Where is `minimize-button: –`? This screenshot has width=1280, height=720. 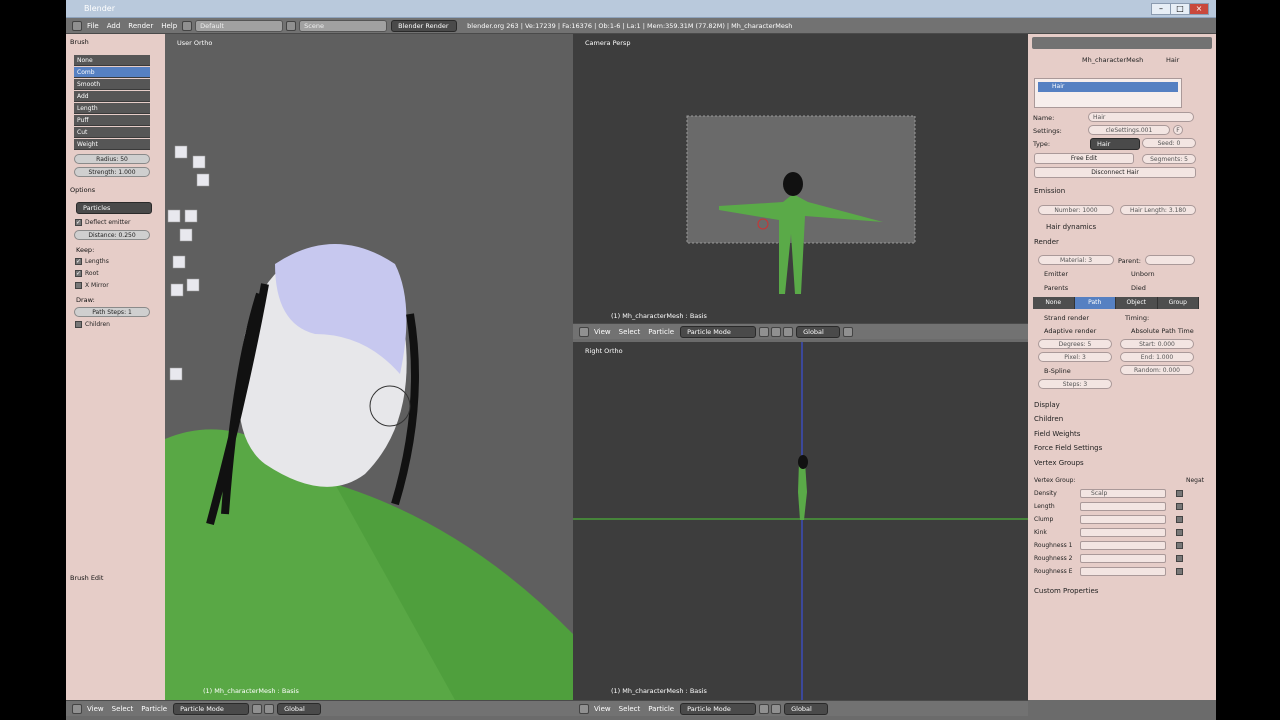
minimize-button: – is located at coordinates (1161, 9).